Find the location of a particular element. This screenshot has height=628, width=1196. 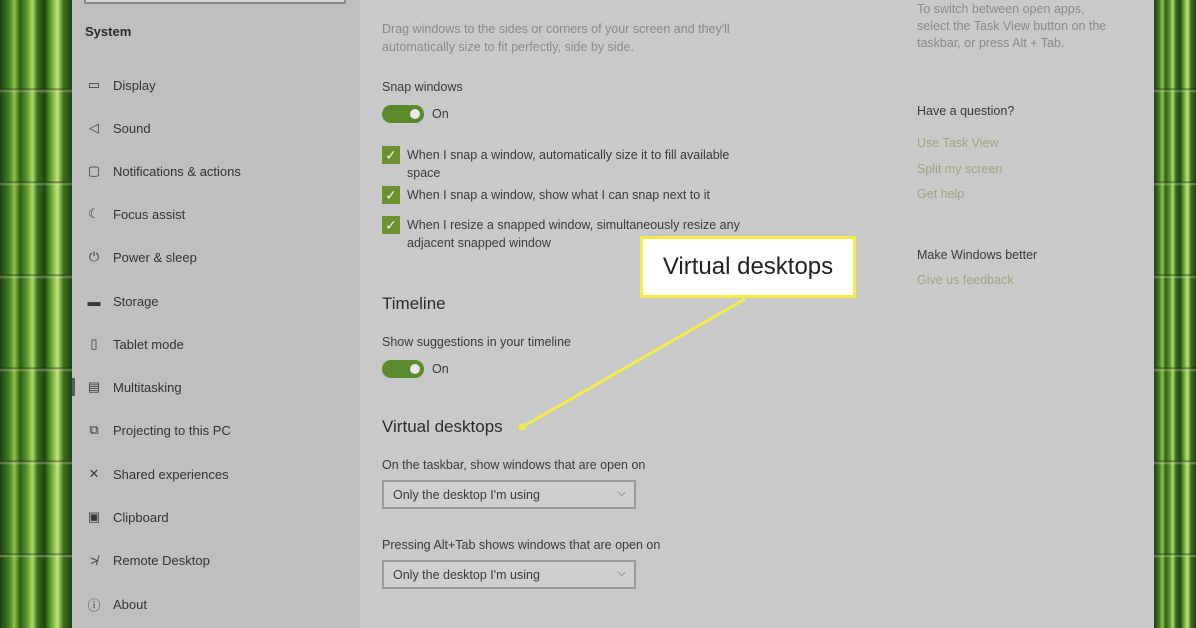

snap-assist-checkbox: ✓ is located at coordinates (391, 195).